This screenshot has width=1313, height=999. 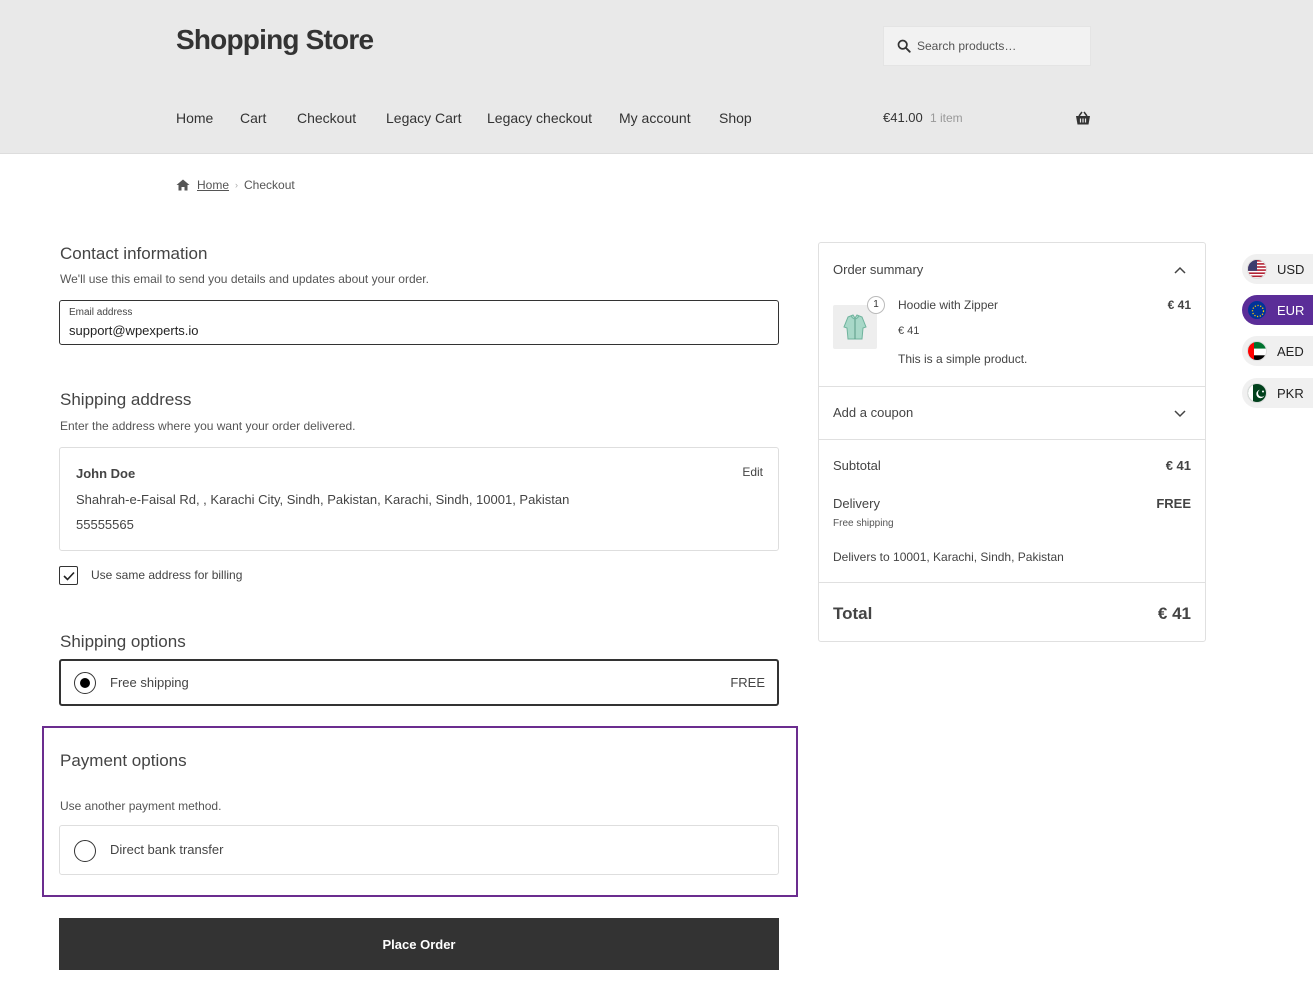 I want to click on item-name: Hoodie with Zipper, so click(x=948, y=305).